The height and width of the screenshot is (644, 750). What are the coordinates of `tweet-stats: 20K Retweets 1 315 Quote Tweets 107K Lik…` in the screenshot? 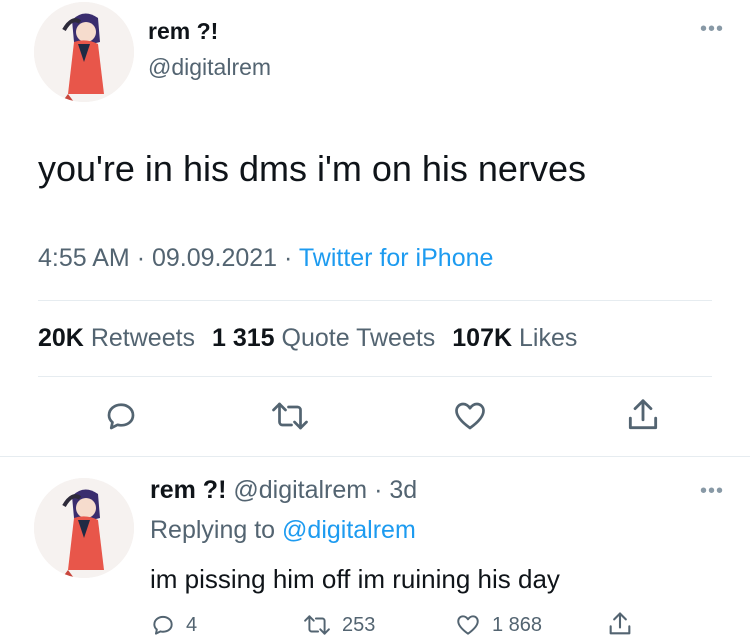 It's located at (307, 338).